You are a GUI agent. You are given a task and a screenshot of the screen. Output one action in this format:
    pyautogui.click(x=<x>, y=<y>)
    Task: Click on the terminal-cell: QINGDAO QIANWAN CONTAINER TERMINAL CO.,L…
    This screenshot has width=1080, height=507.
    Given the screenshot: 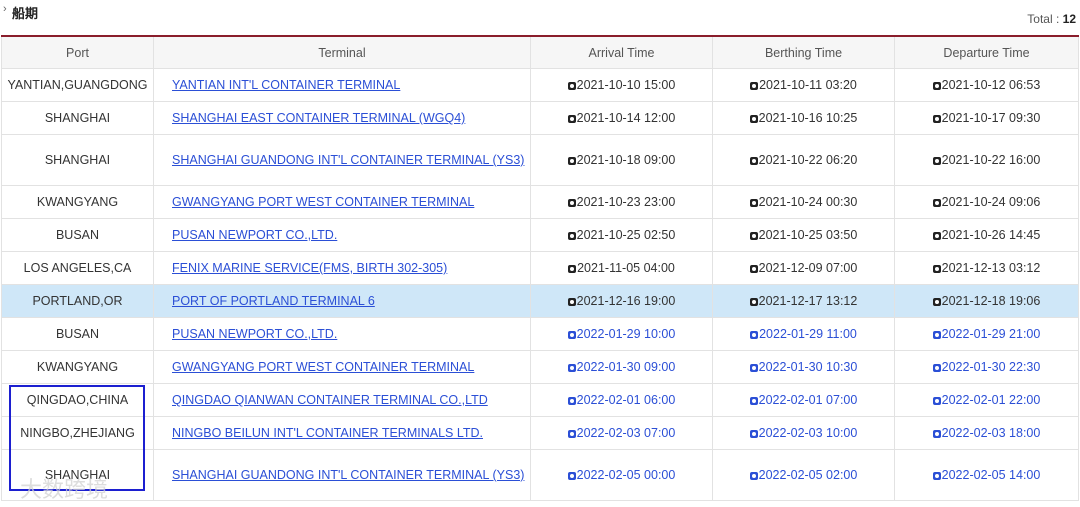 What is the action you would take?
    pyautogui.click(x=342, y=400)
    